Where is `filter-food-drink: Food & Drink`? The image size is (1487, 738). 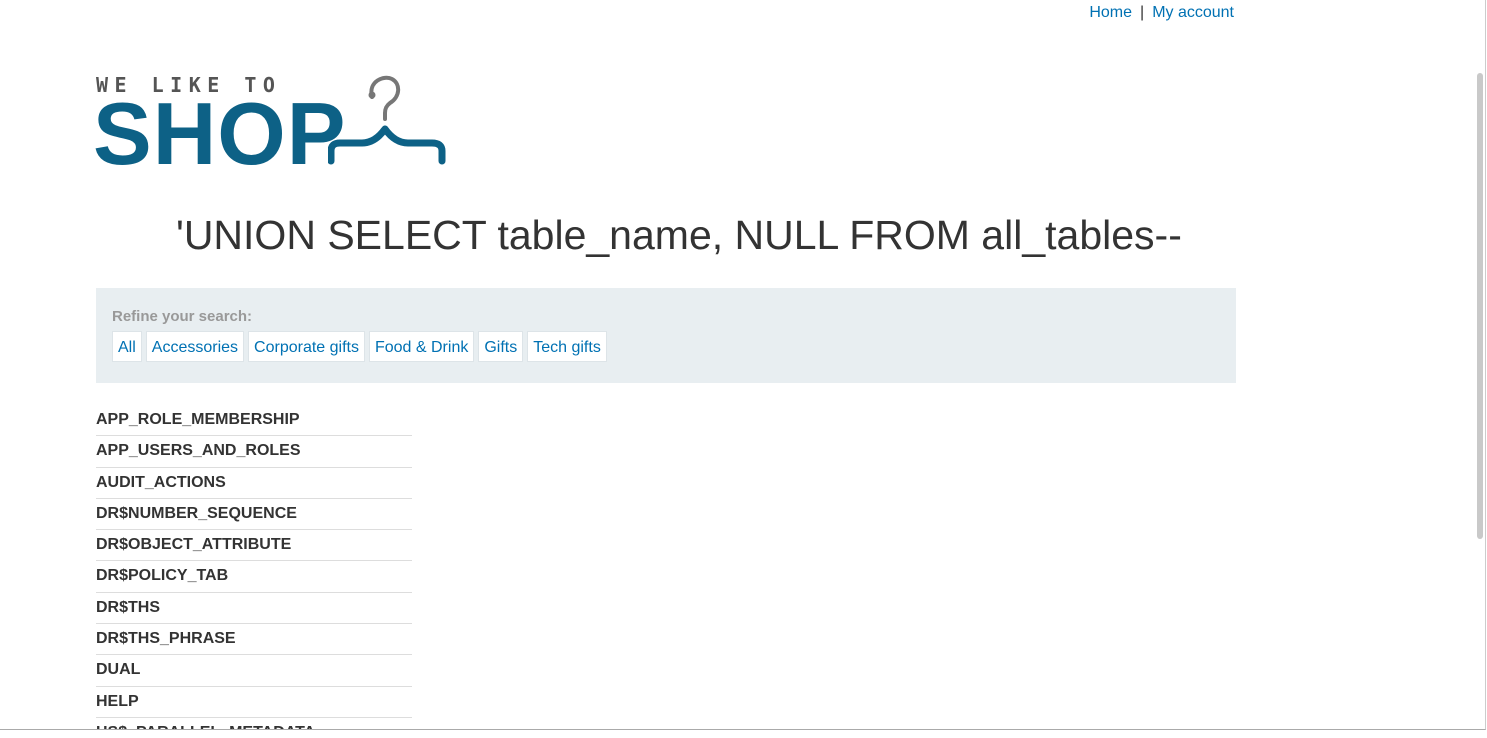
filter-food-drink: Food & Drink is located at coordinates (421, 346).